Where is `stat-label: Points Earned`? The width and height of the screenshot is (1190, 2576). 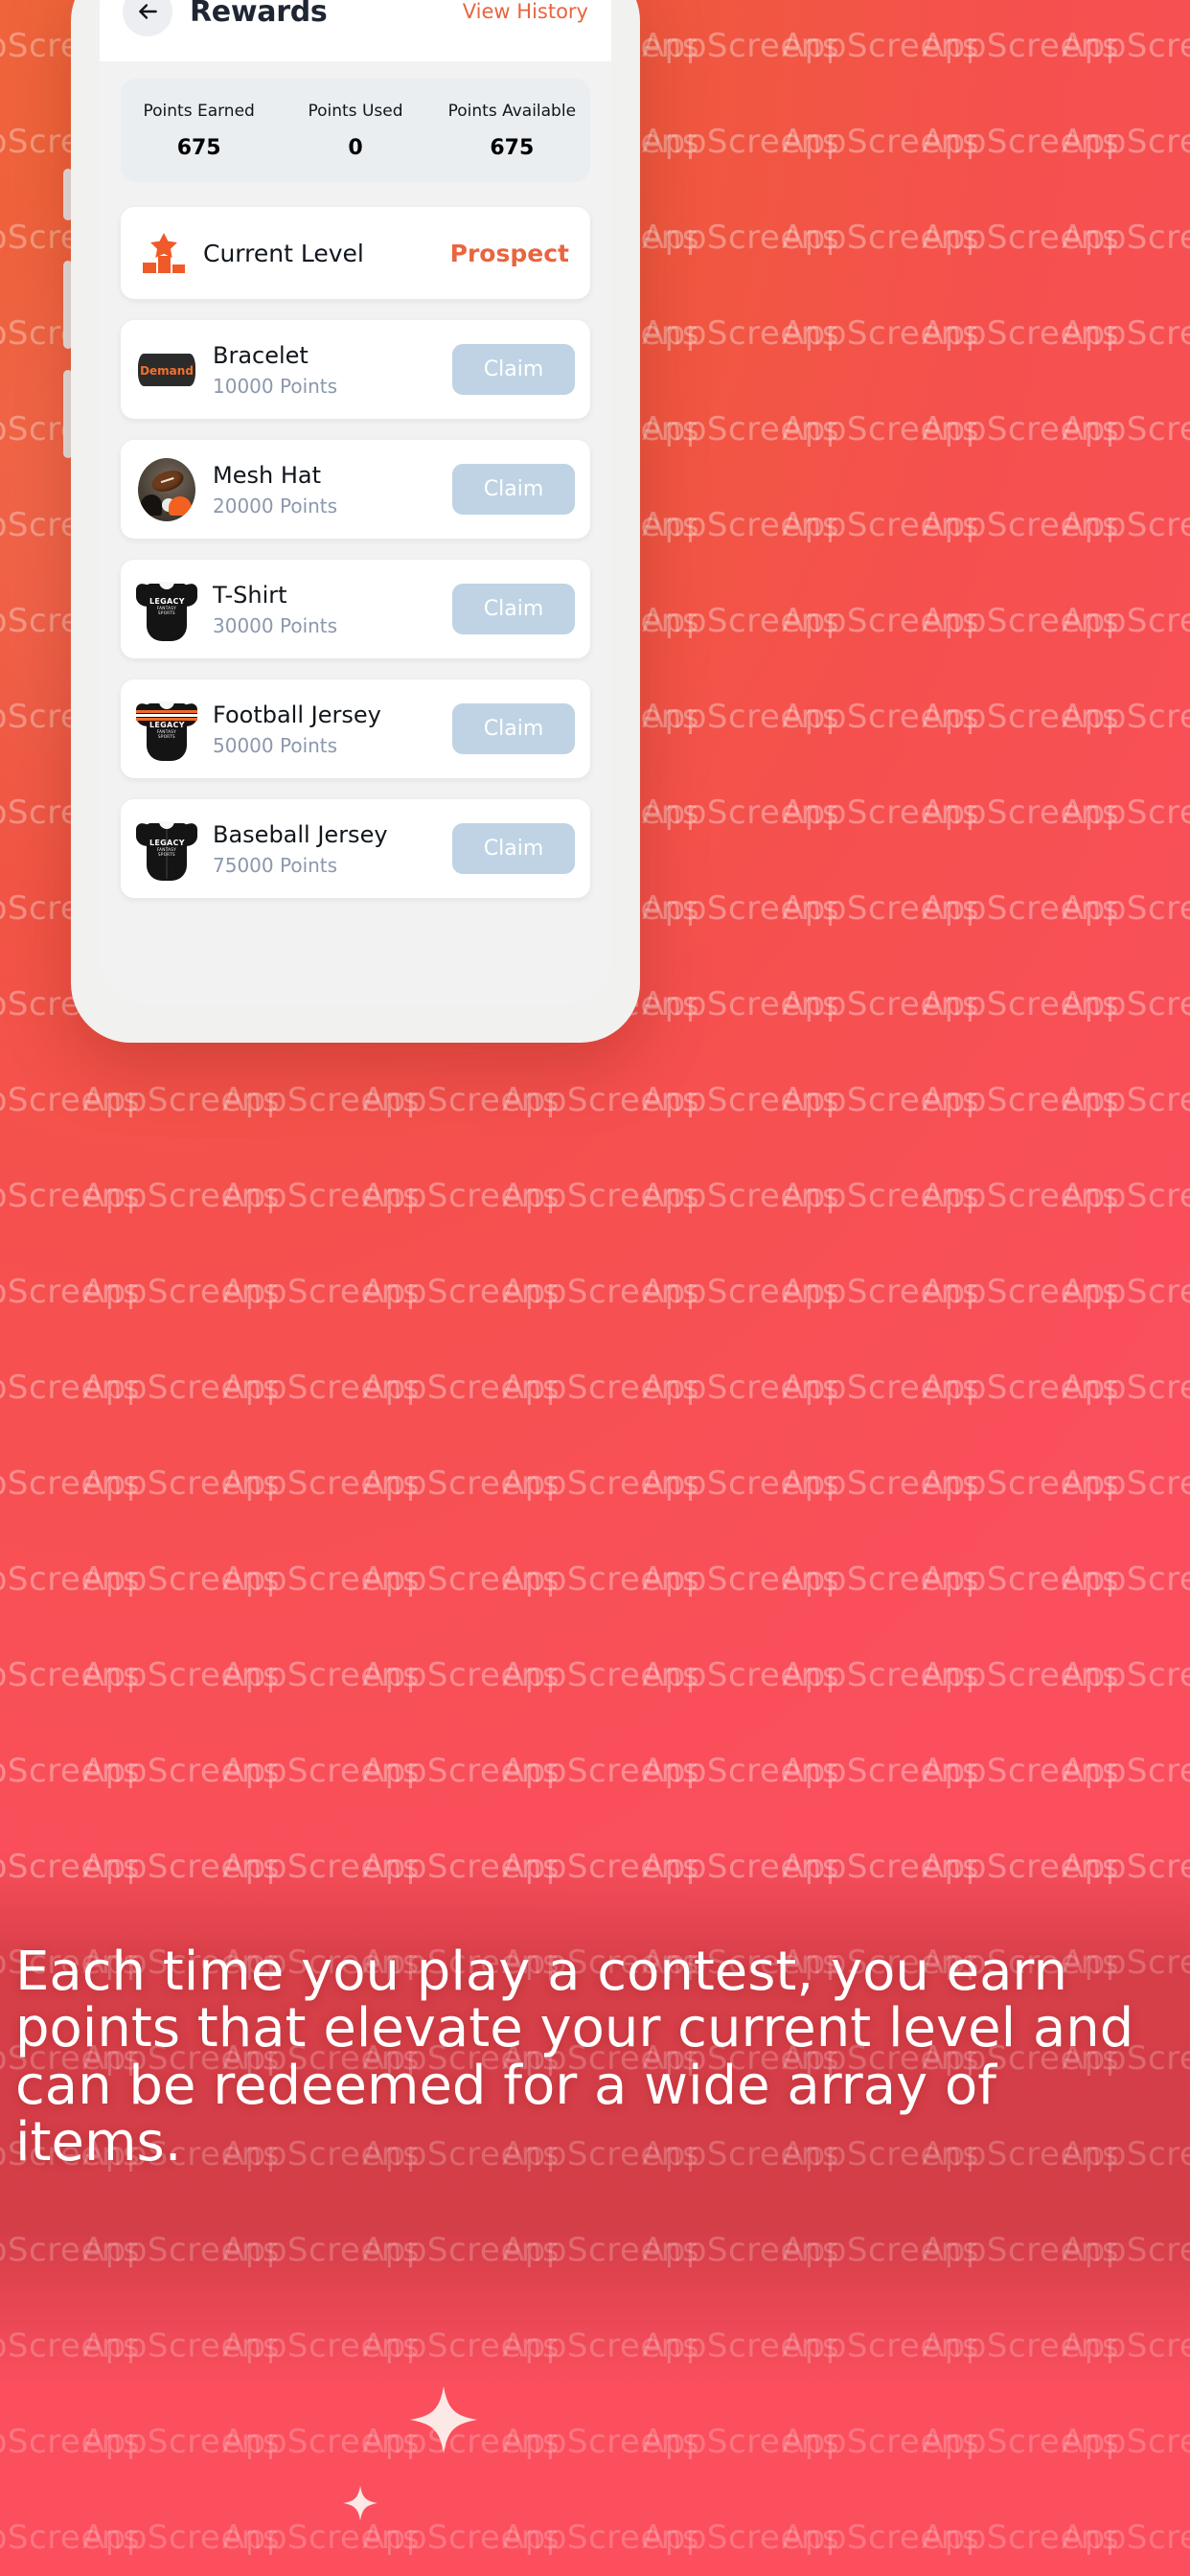 stat-label: Points Earned is located at coordinates (199, 111).